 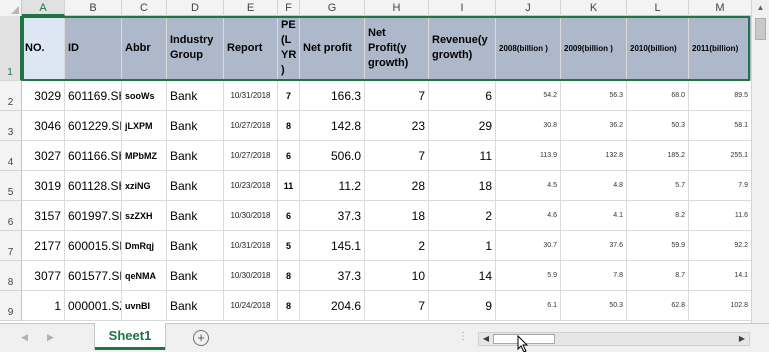 What do you see at coordinates (658, 48) in the screenshot?
I see `header-cell-y2010: 2010(billion)` at bounding box center [658, 48].